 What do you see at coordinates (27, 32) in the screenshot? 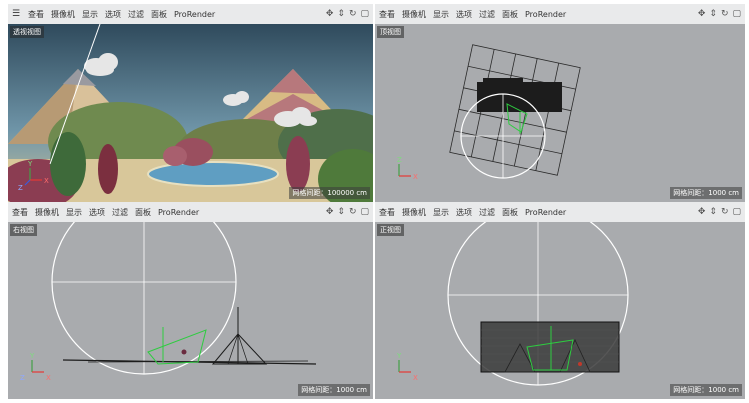
I see `viewport-label: 透视视图` at bounding box center [27, 32].